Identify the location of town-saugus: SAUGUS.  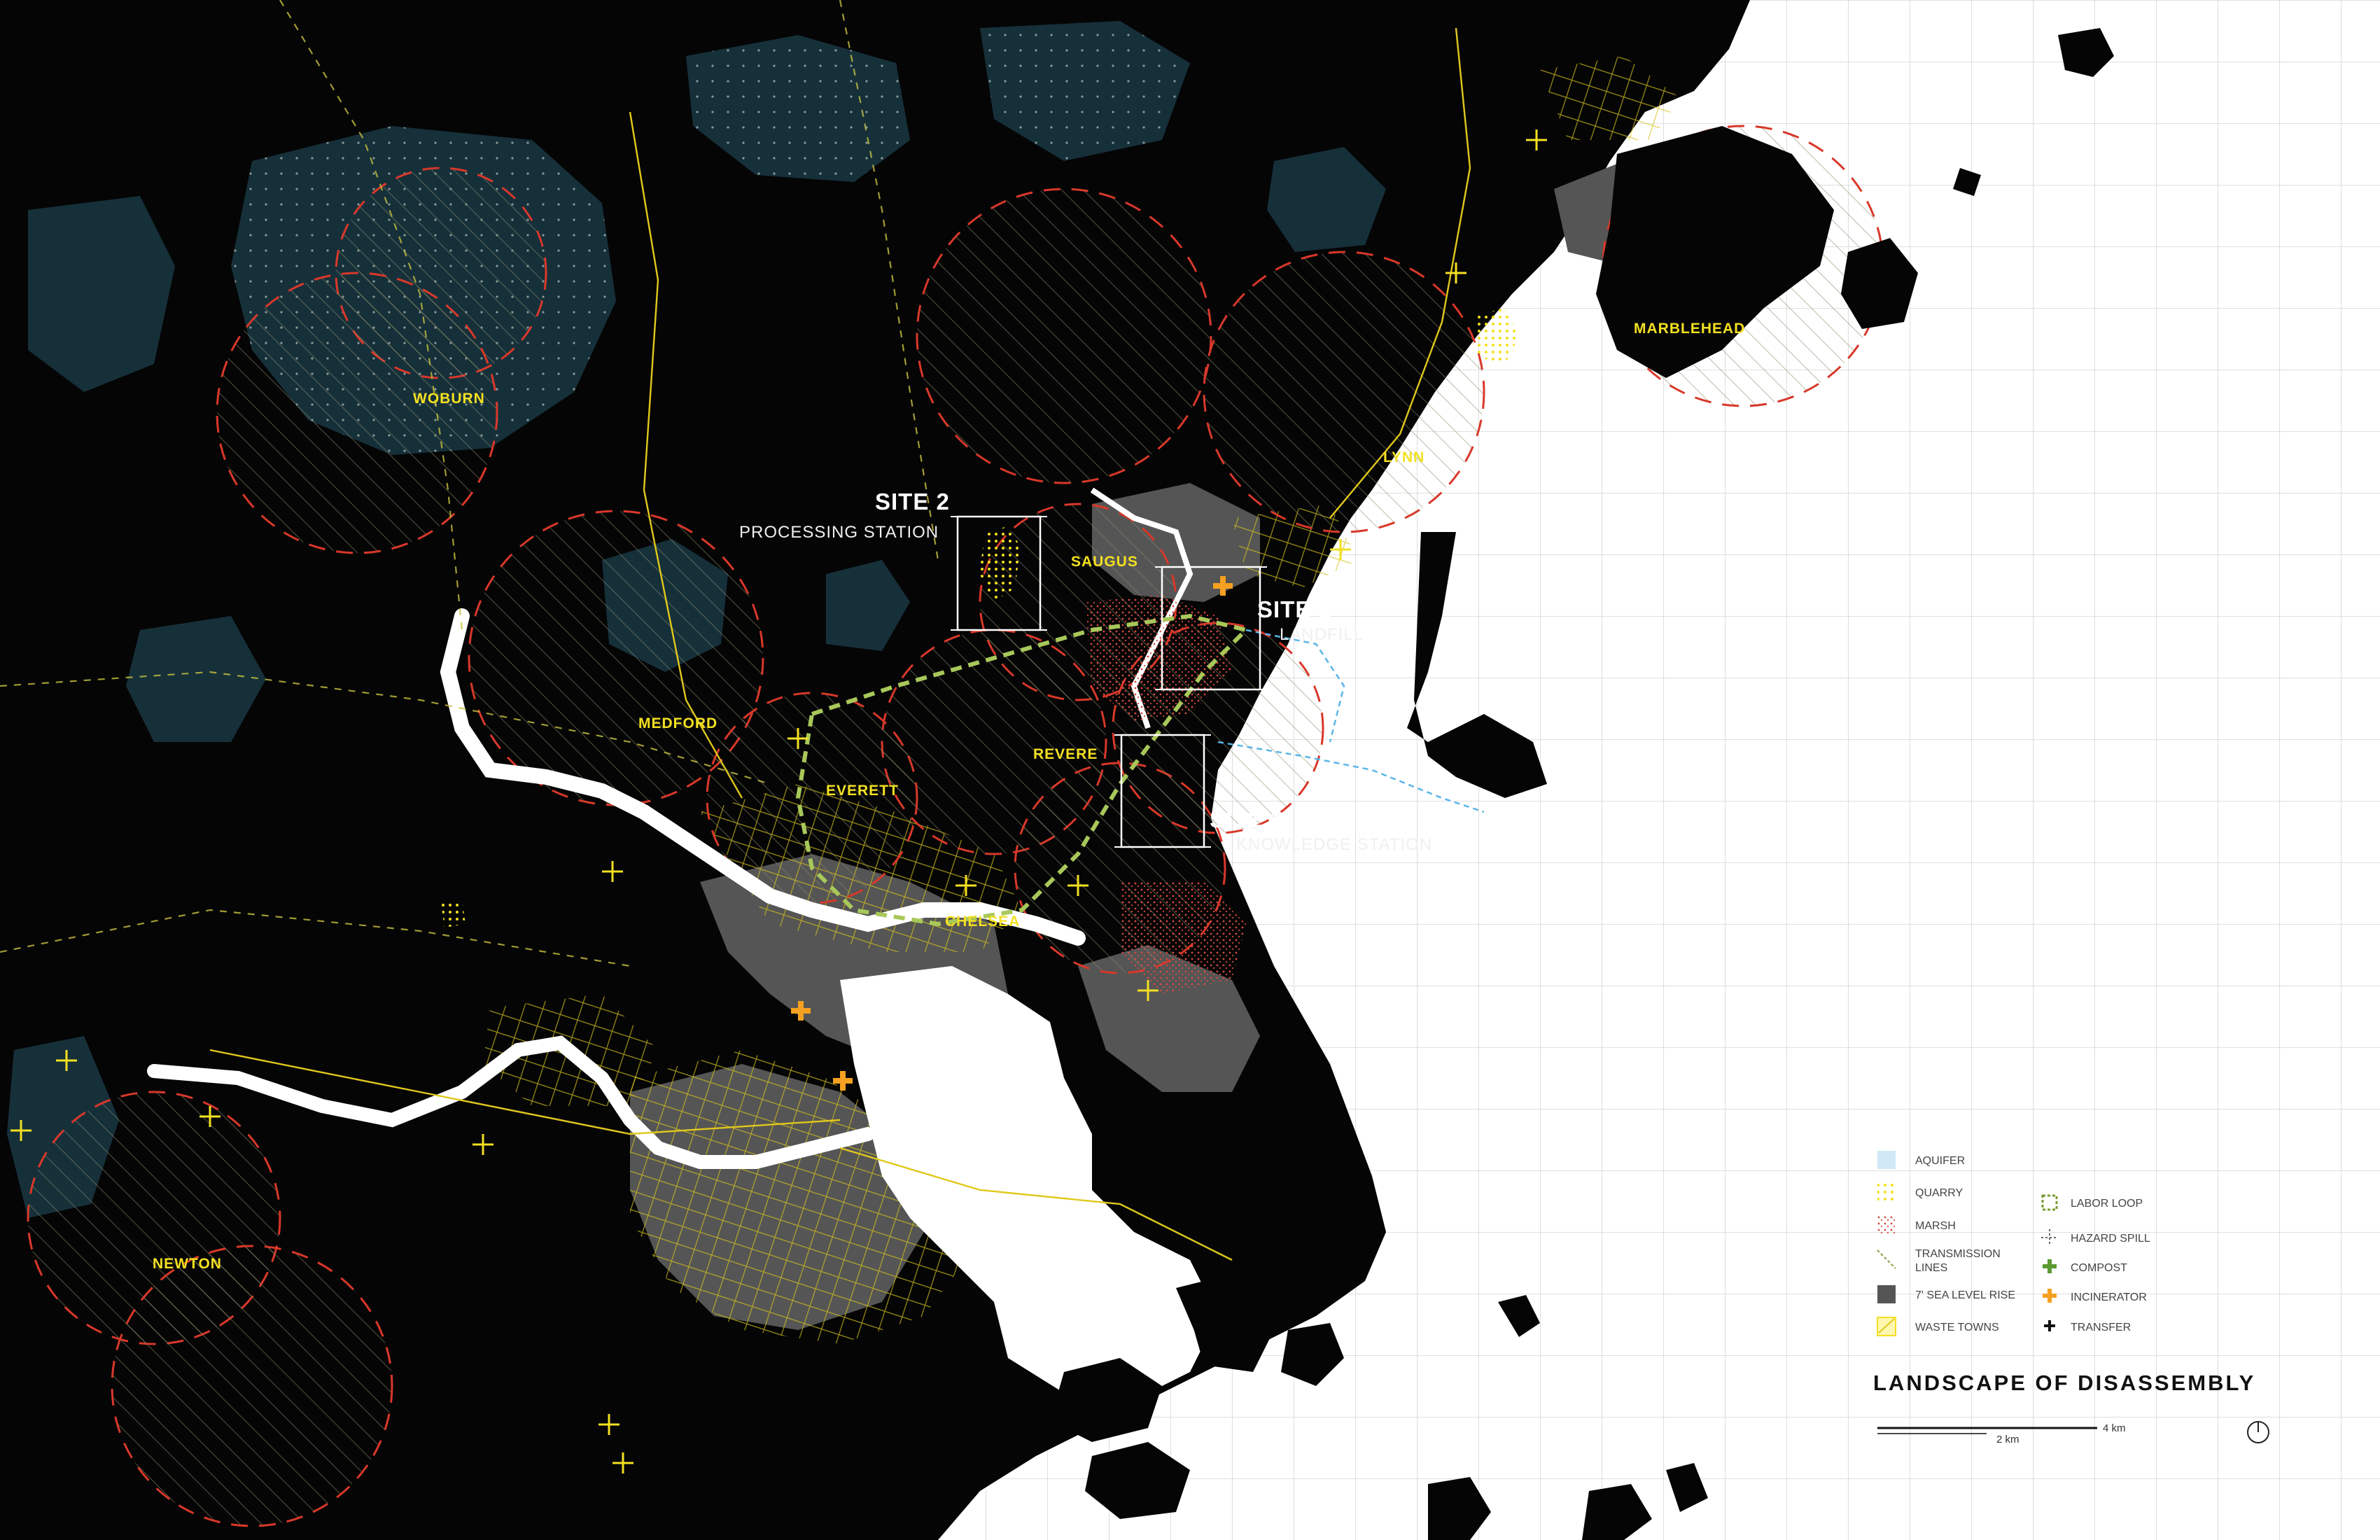
(1104, 562).